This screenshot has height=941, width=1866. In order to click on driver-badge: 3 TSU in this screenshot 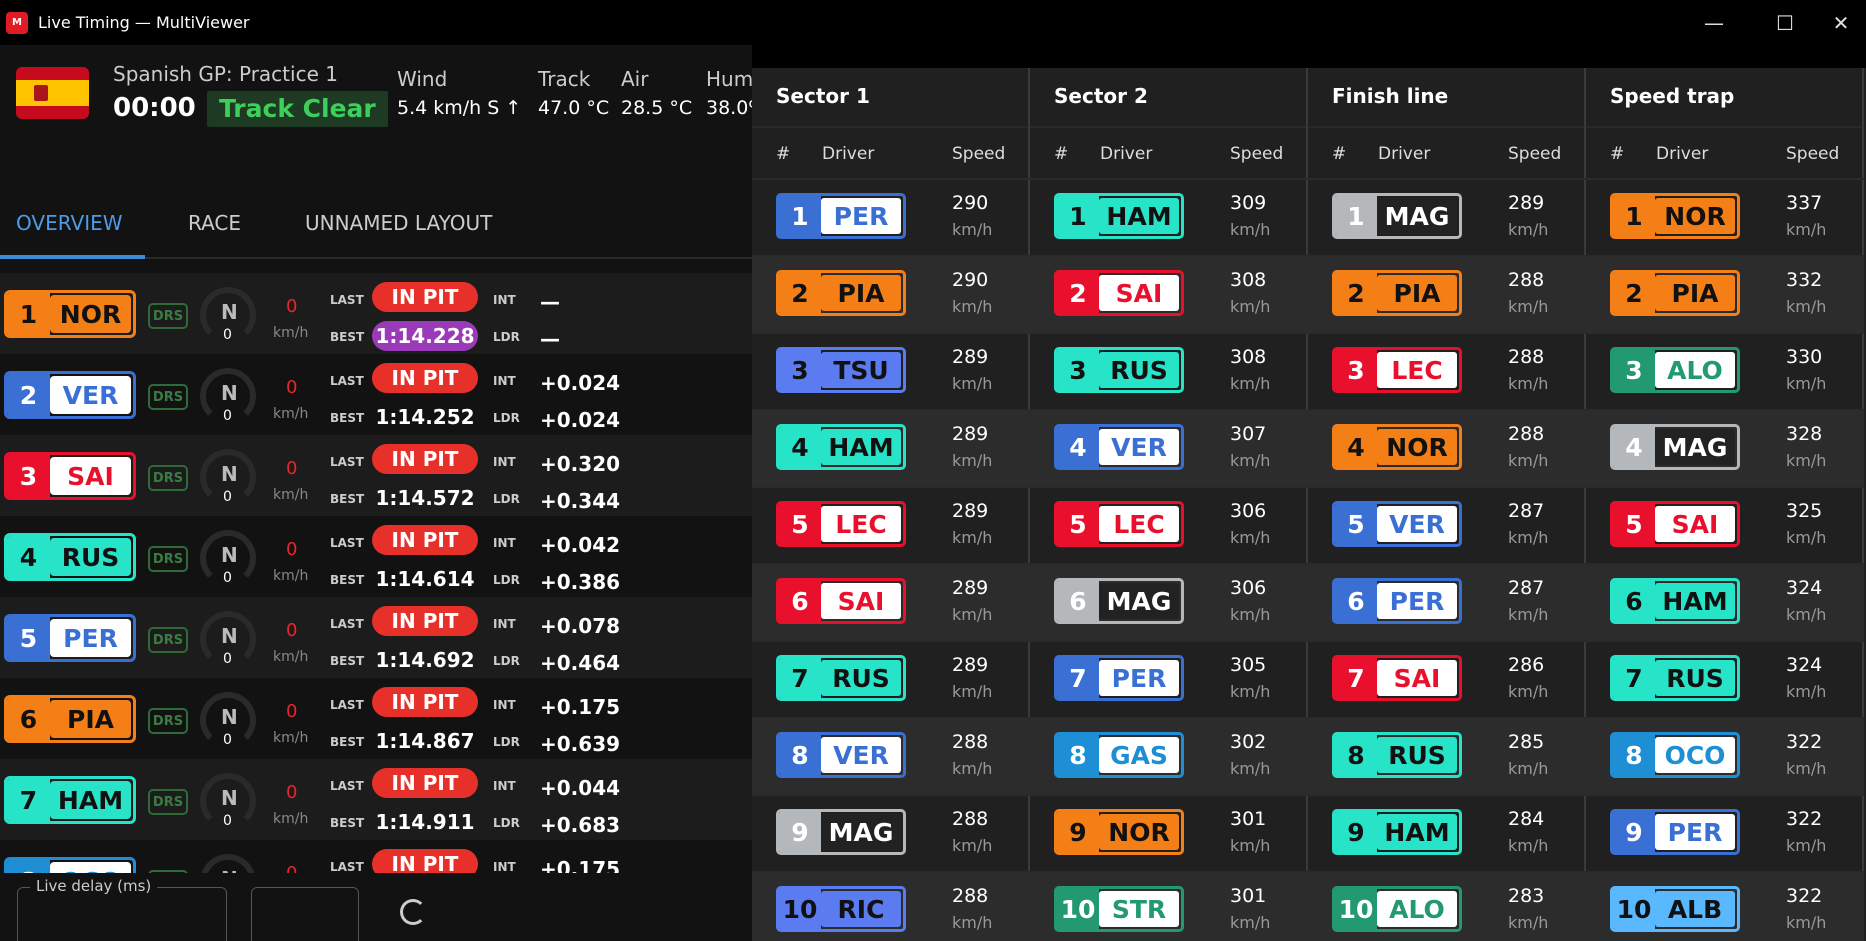, I will do `click(841, 370)`.